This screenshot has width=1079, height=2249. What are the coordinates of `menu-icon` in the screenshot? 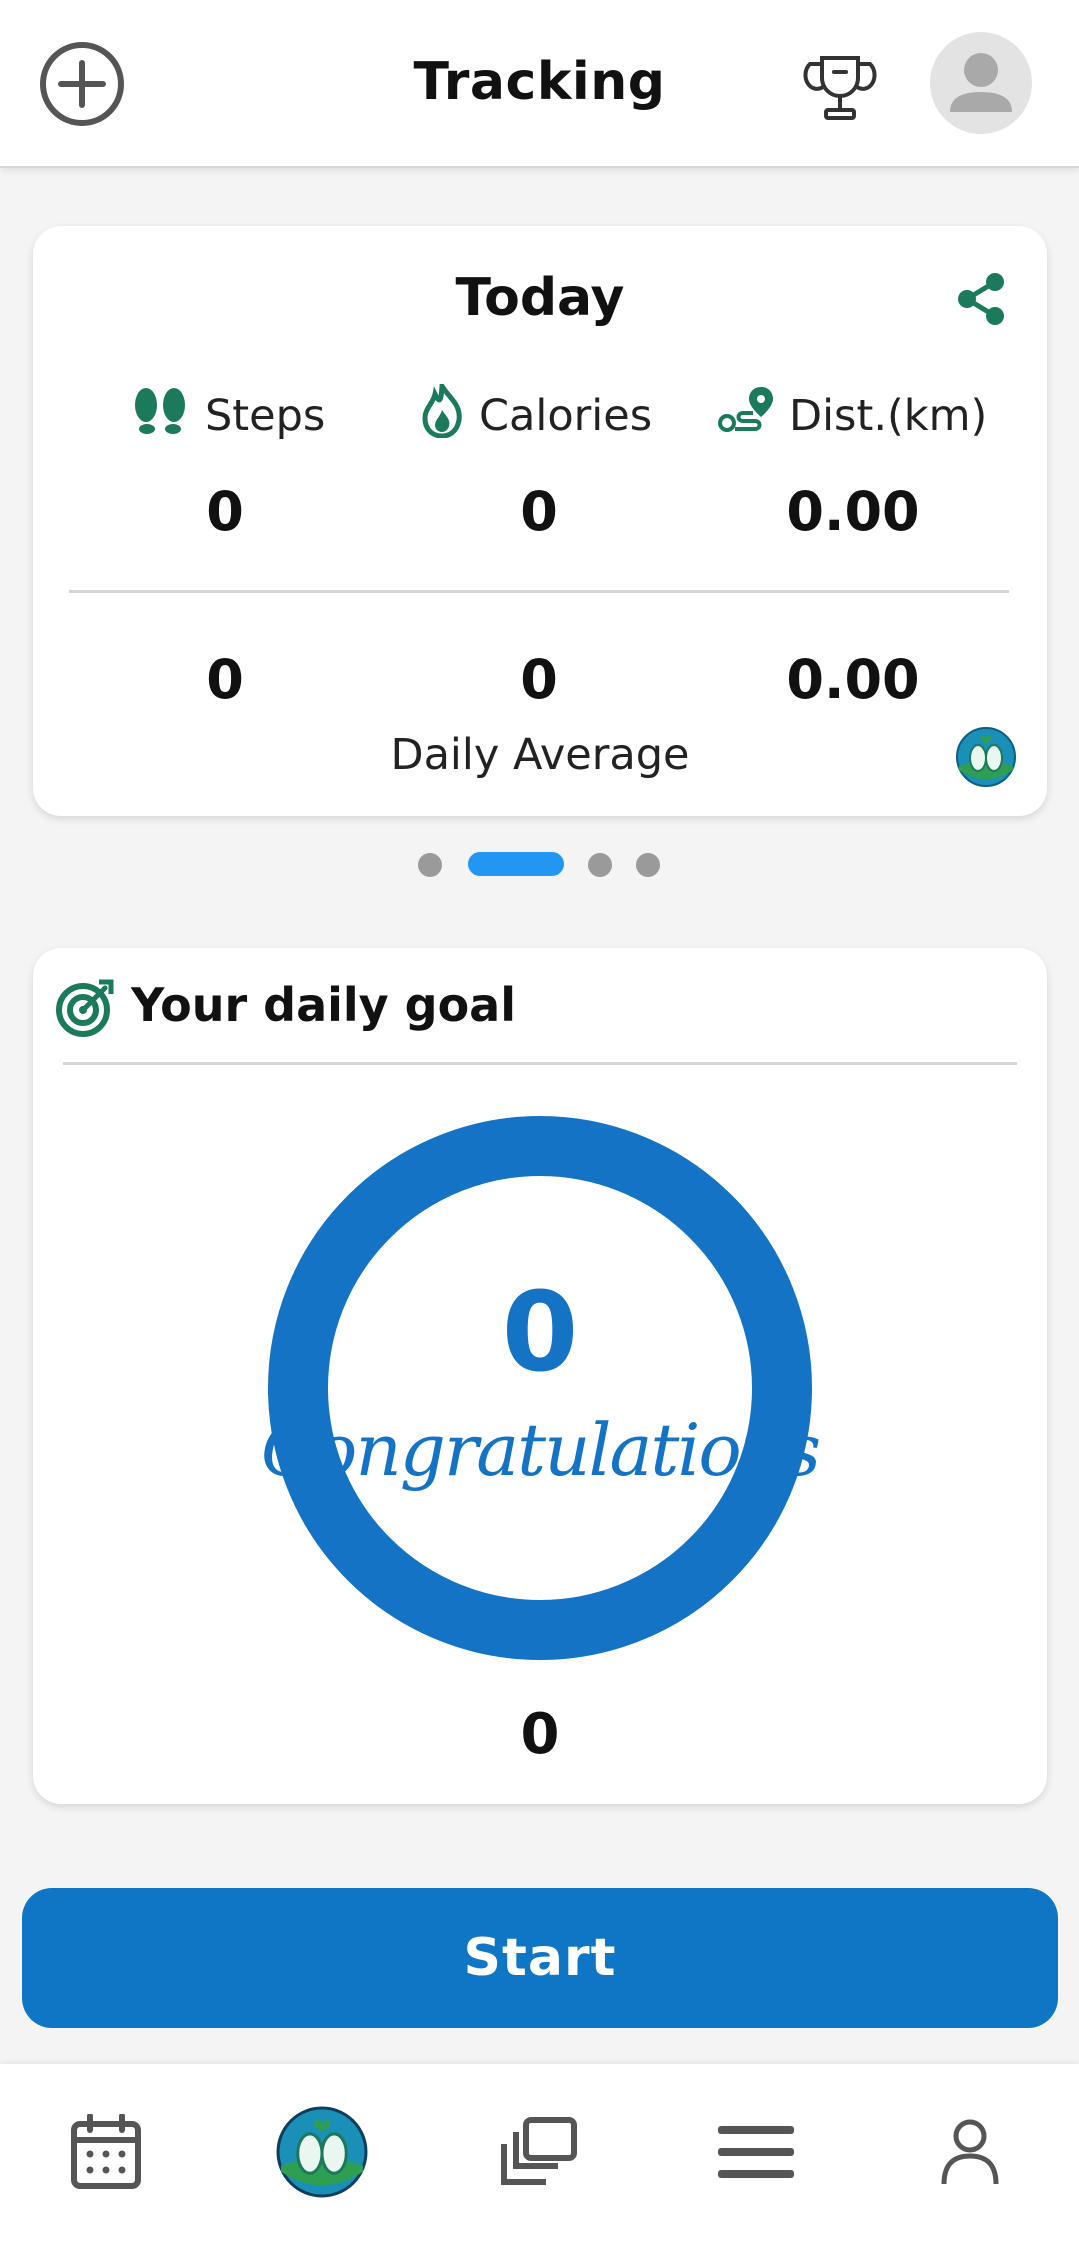 It's located at (756, 2154).